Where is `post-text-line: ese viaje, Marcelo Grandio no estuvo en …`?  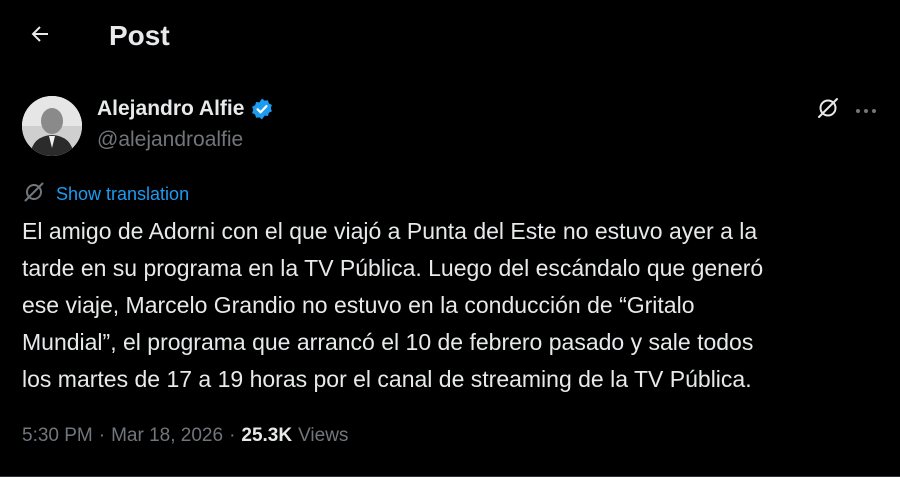
post-text-line: ese viaje, Marcelo Grandio no estuvo en … is located at coordinates (358, 305).